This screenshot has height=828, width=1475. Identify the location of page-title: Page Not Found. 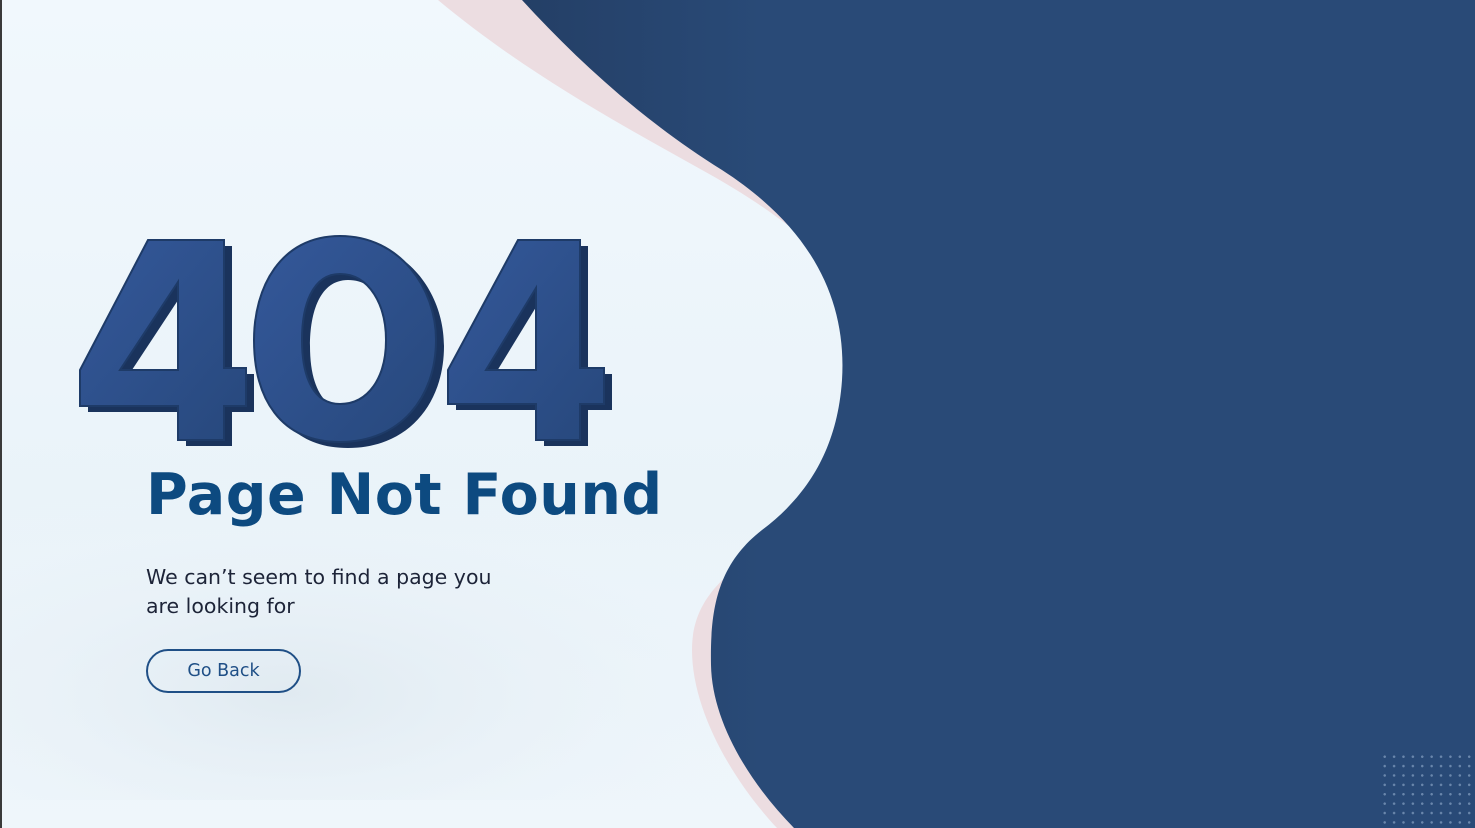
(404, 495).